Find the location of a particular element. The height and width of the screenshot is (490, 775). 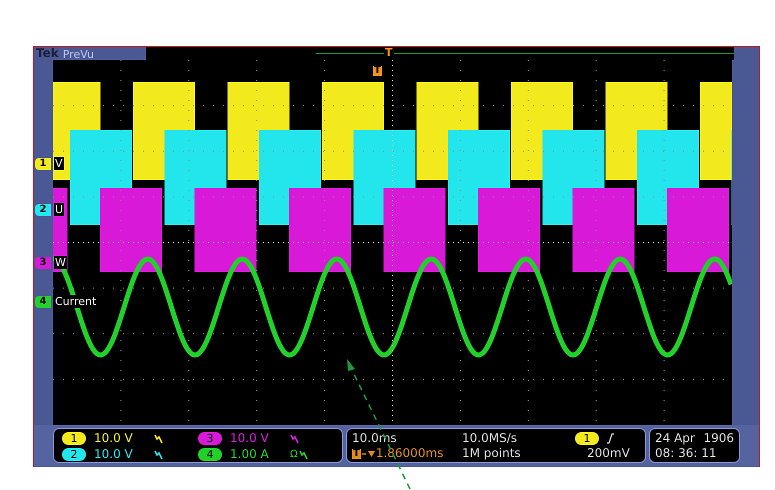

channel-marker: 2 is located at coordinates (43, 210).